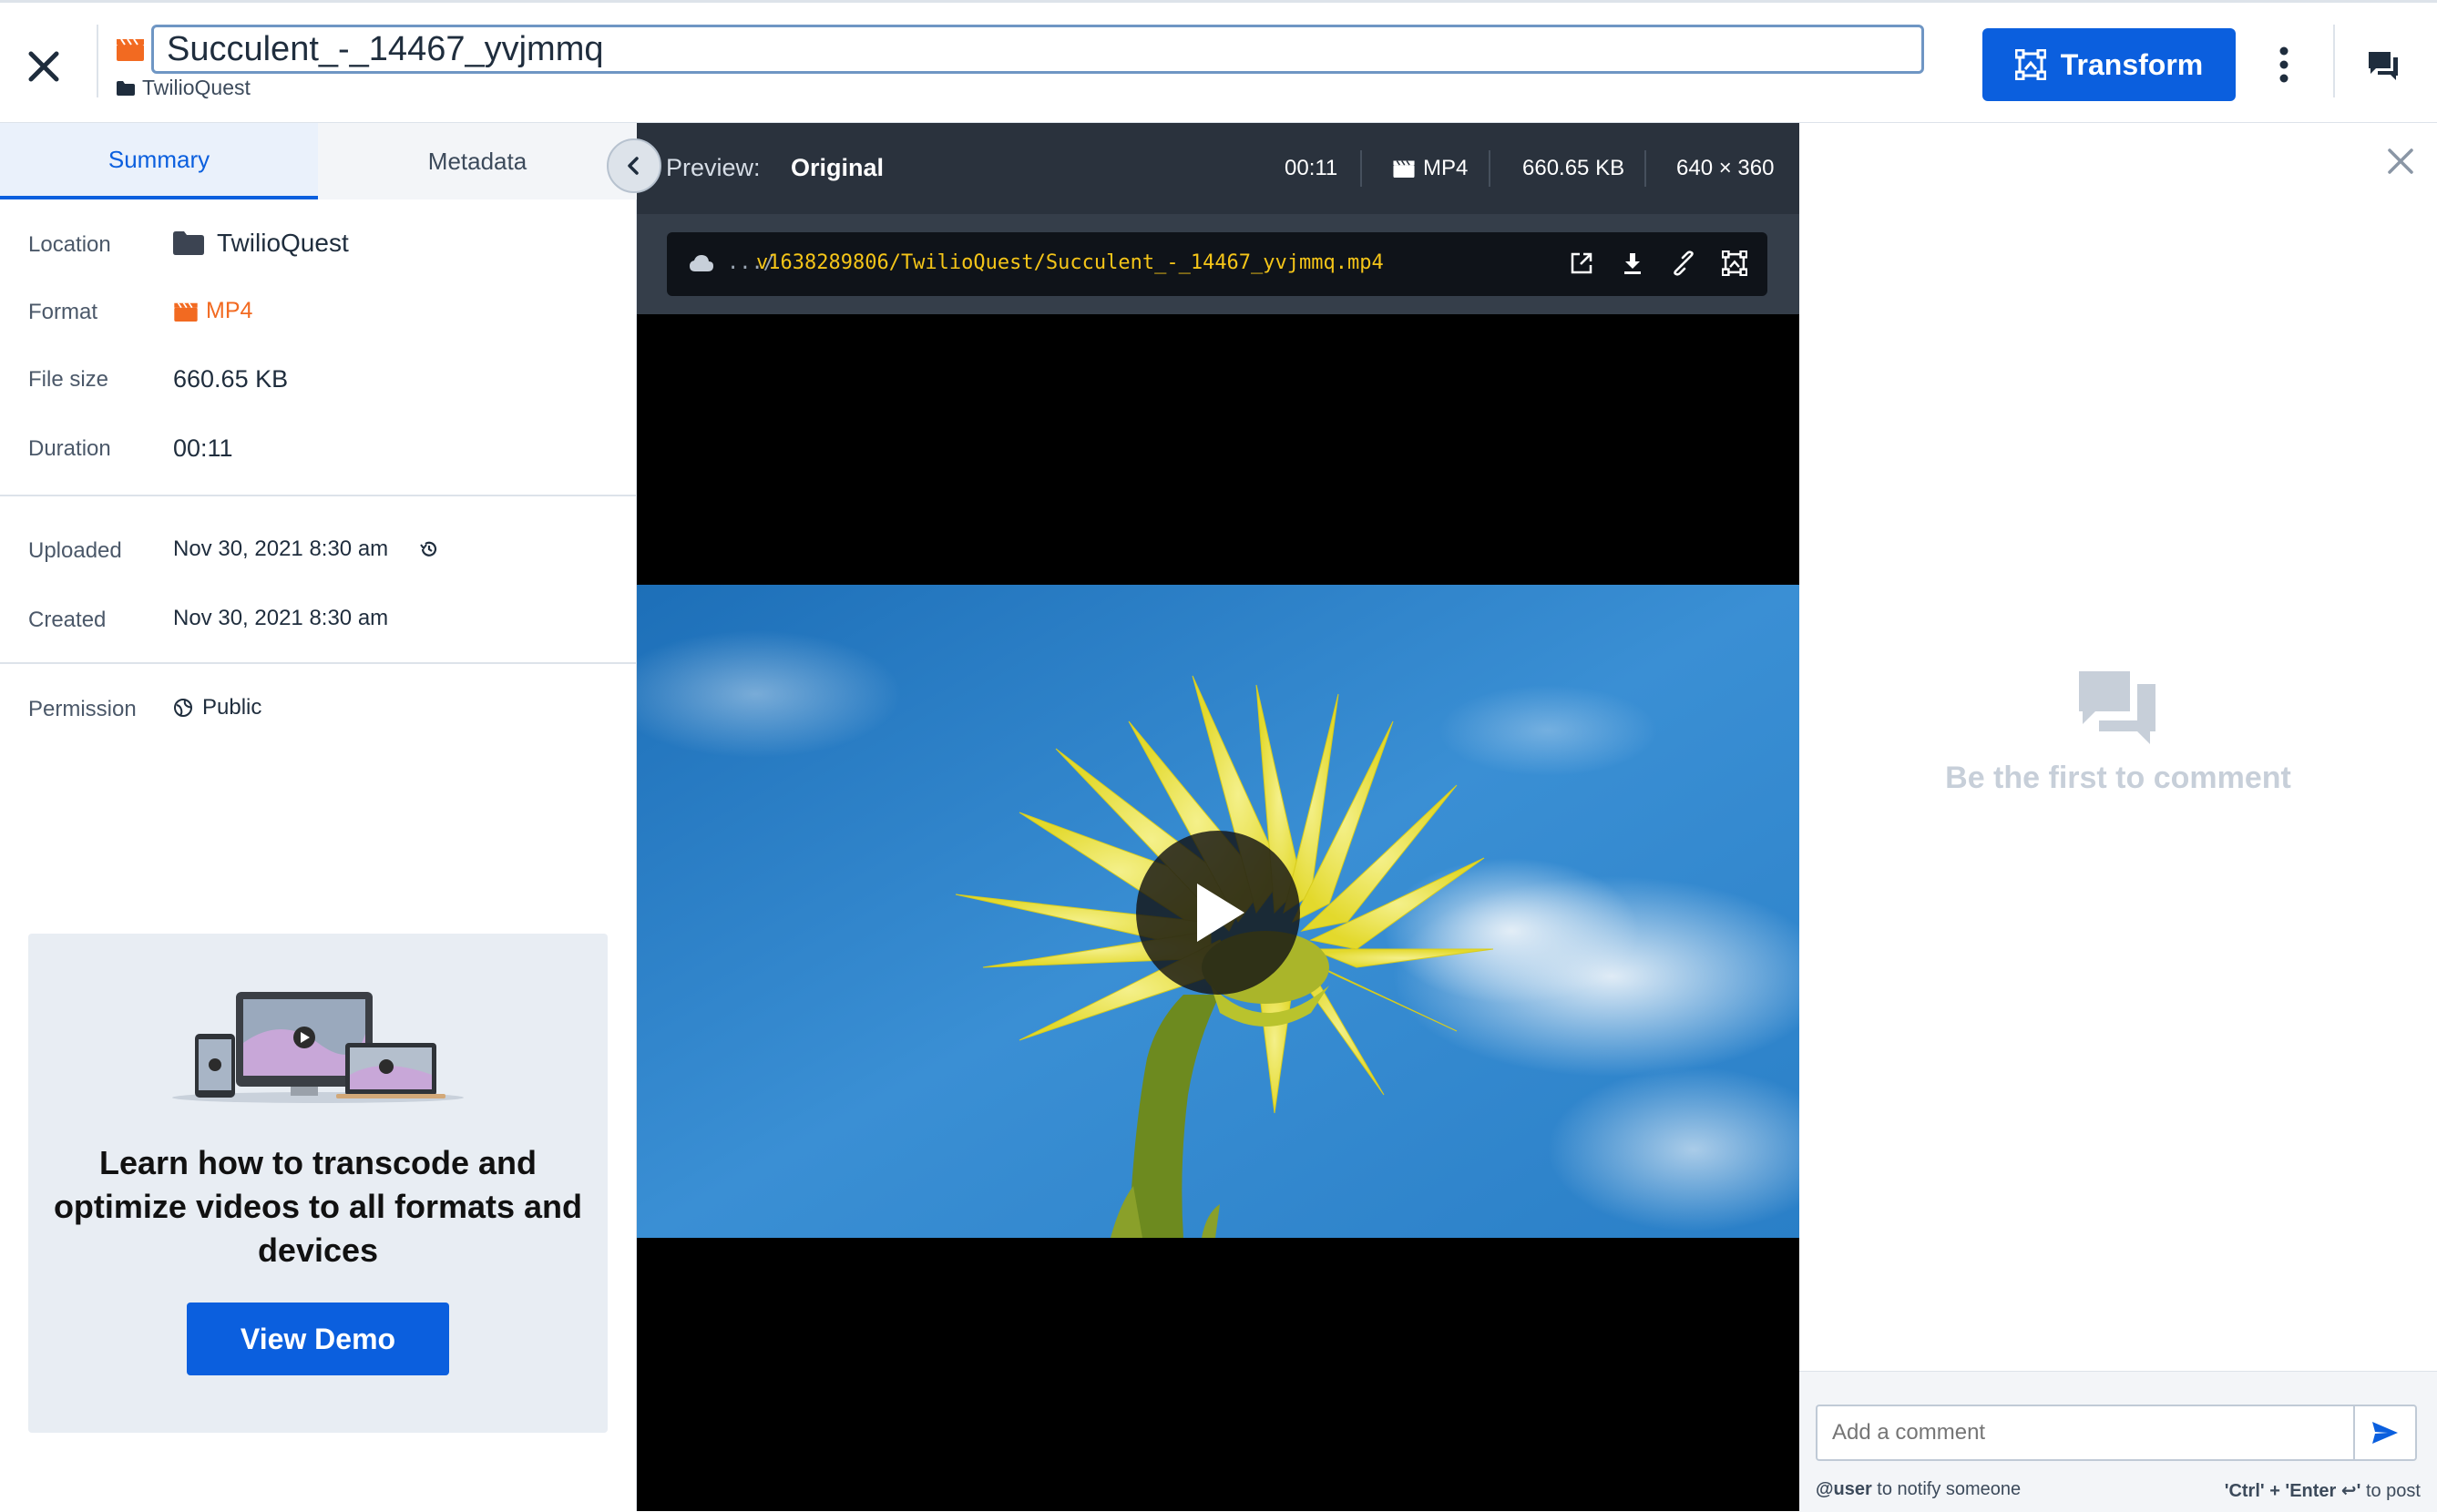 The height and width of the screenshot is (1512, 2437). What do you see at coordinates (2383, 64) in the screenshot?
I see `comments-icon` at bounding box center [2383, 64].